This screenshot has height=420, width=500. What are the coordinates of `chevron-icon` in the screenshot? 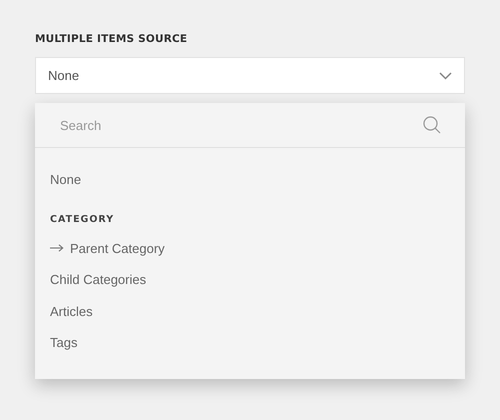 It's located at (445, 76).